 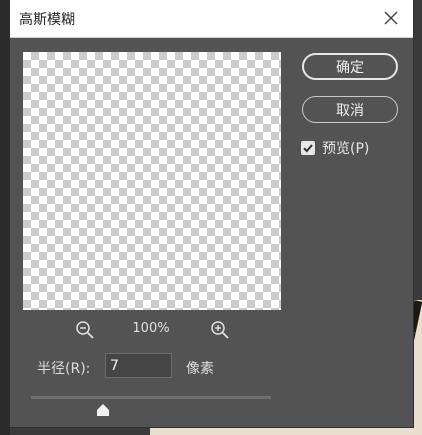 I want to click on cancel-button-label: 取消, so click(x=350, y=110).